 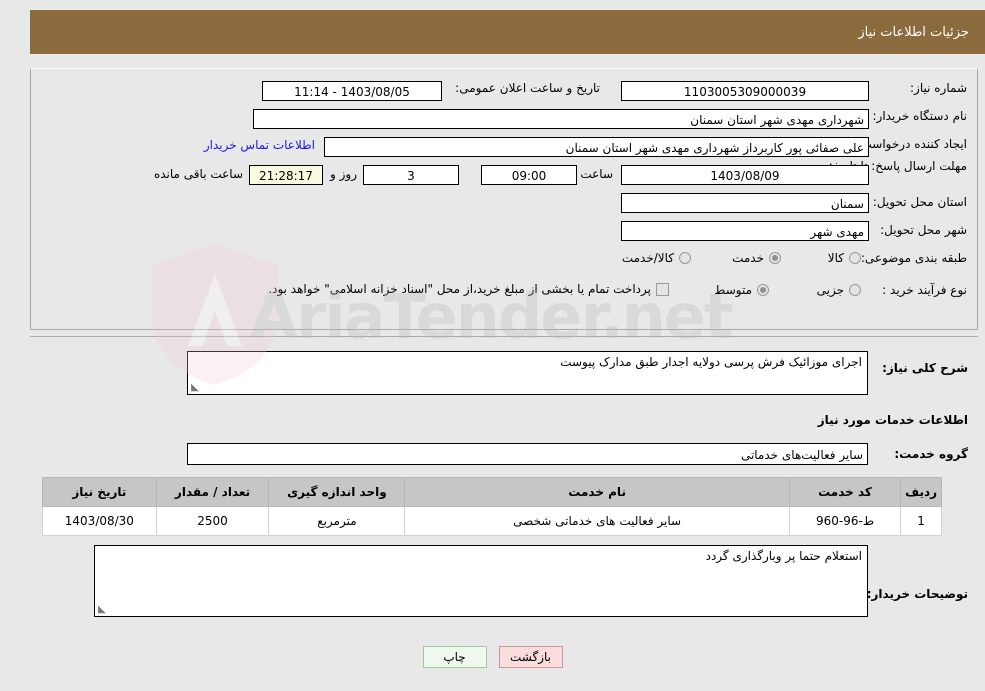 I want to click on creator-label: ایجاد کننده درخواست:, so click(x=911, y=144).